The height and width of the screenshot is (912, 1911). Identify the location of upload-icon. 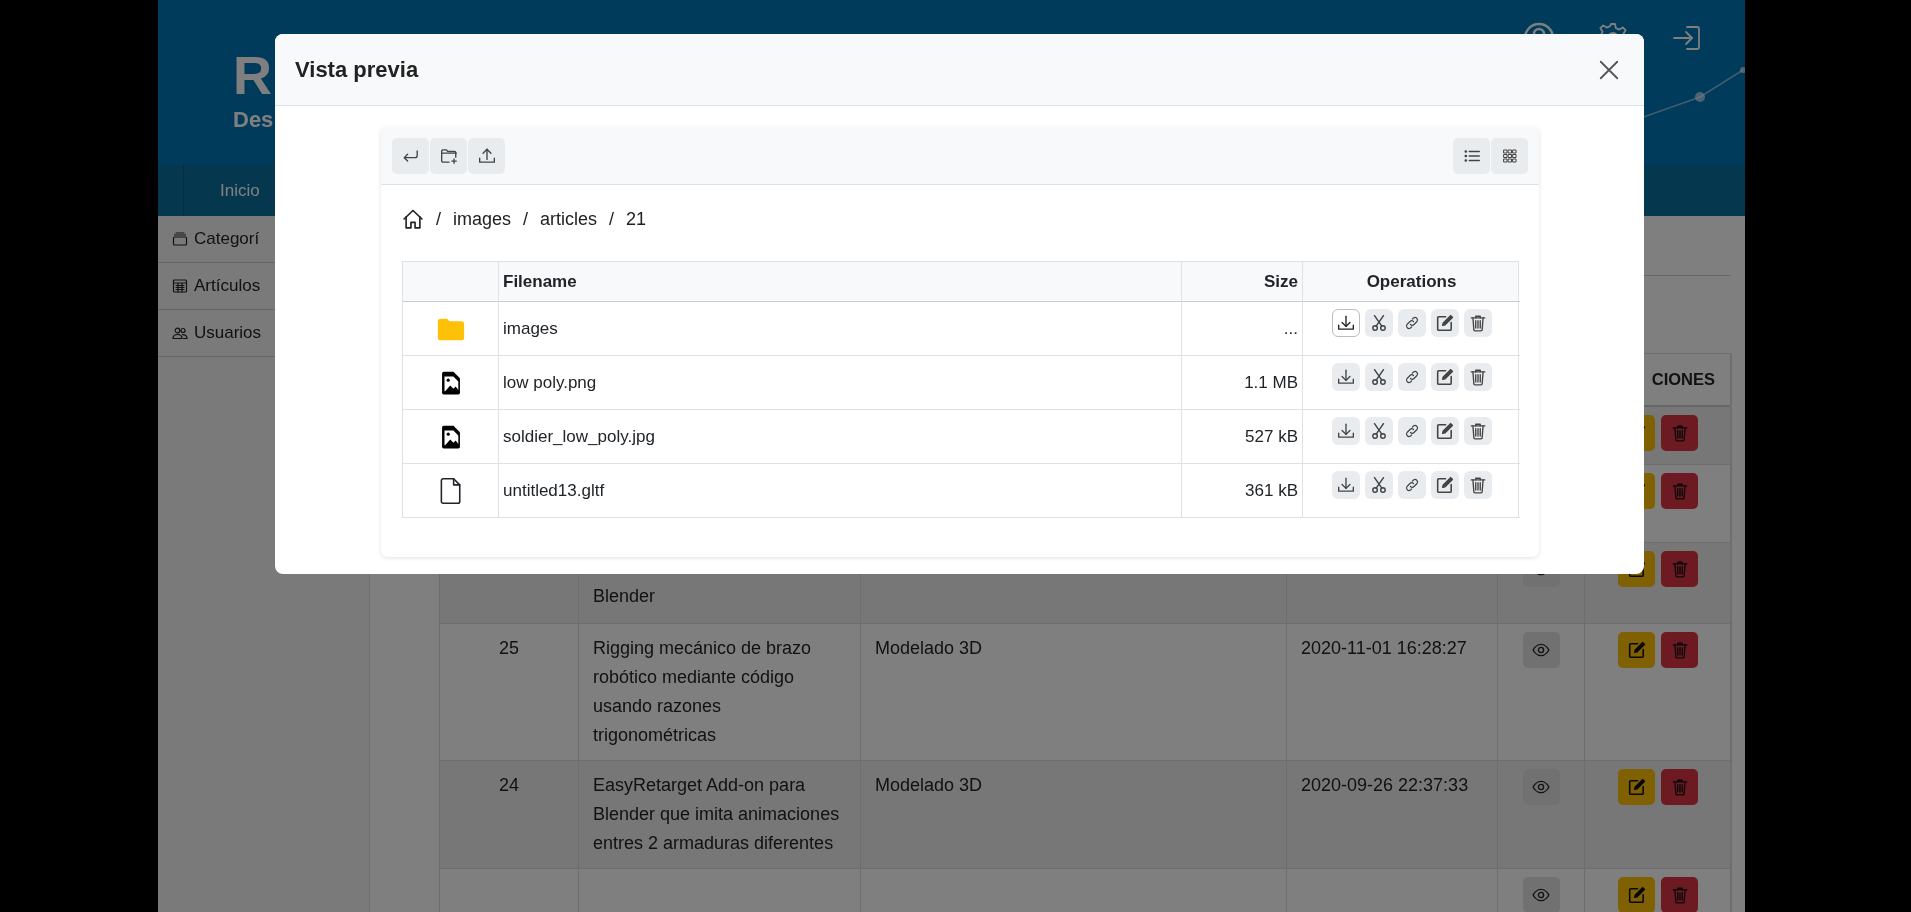
(486, 155).